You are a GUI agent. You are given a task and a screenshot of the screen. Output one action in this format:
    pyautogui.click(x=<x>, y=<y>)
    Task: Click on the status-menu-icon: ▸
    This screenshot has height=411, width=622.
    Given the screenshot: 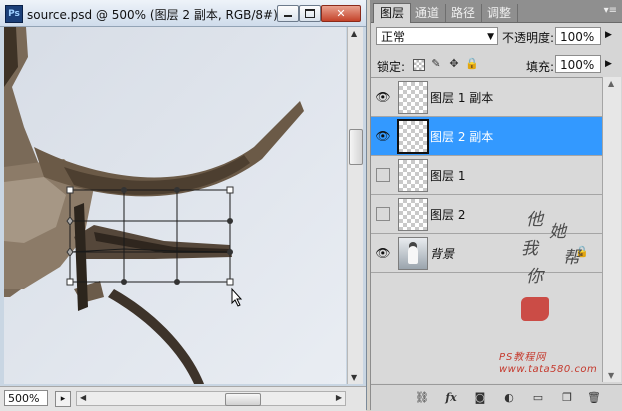 What is the action you would take?
    pyautogui.click(x=63, y=399)
    